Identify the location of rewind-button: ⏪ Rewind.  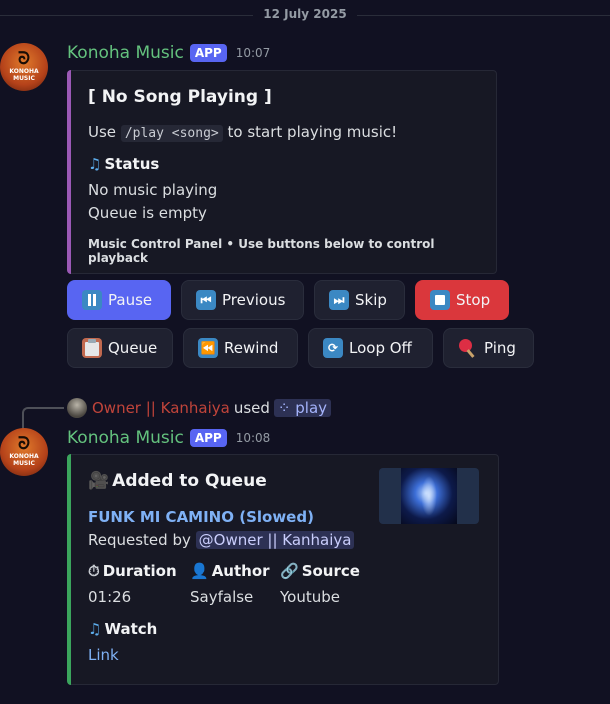
(240, 348).